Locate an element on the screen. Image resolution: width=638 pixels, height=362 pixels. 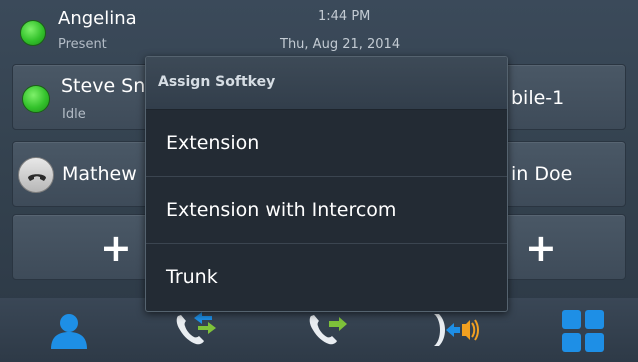
line-key-2: Mathew is located at coordinates (82, 174).